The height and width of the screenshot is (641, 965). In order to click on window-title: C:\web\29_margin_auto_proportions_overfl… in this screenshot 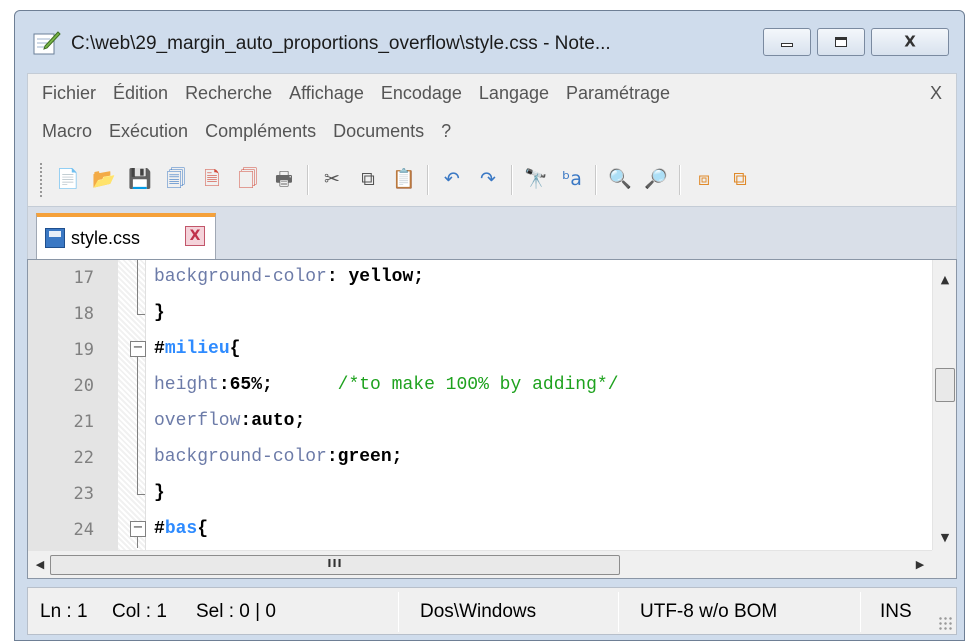, I will do `click(341, 43)`.